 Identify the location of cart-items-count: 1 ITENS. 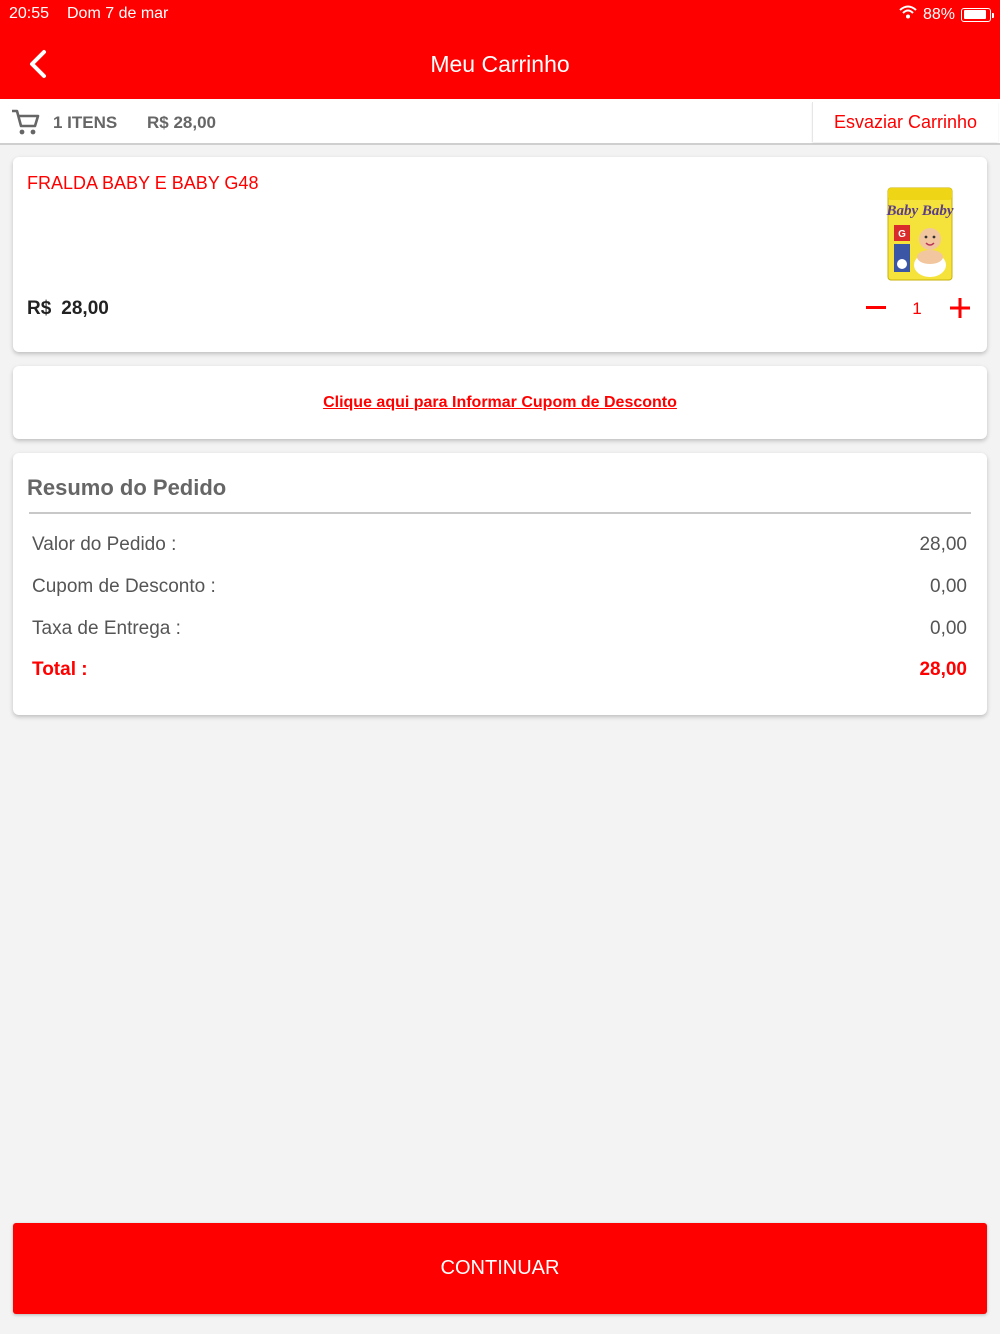
(85, 122).